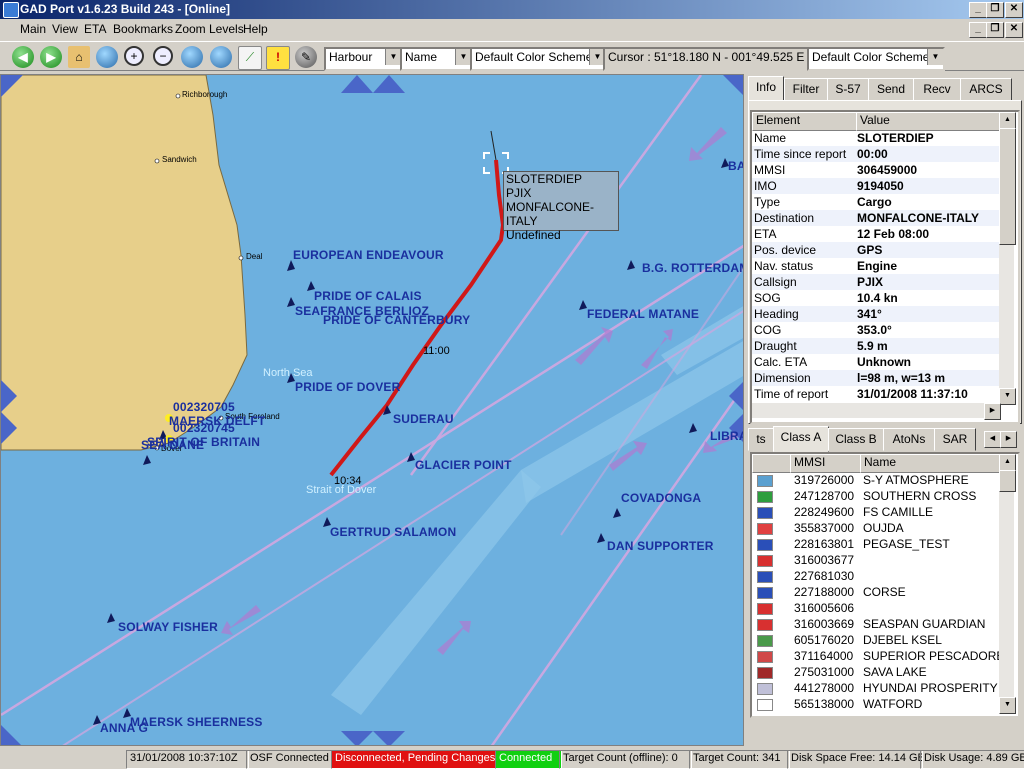 This screenshot has height=769, width=1024. I want to click on scroll-right-icon: ▶, so click(992, 411).